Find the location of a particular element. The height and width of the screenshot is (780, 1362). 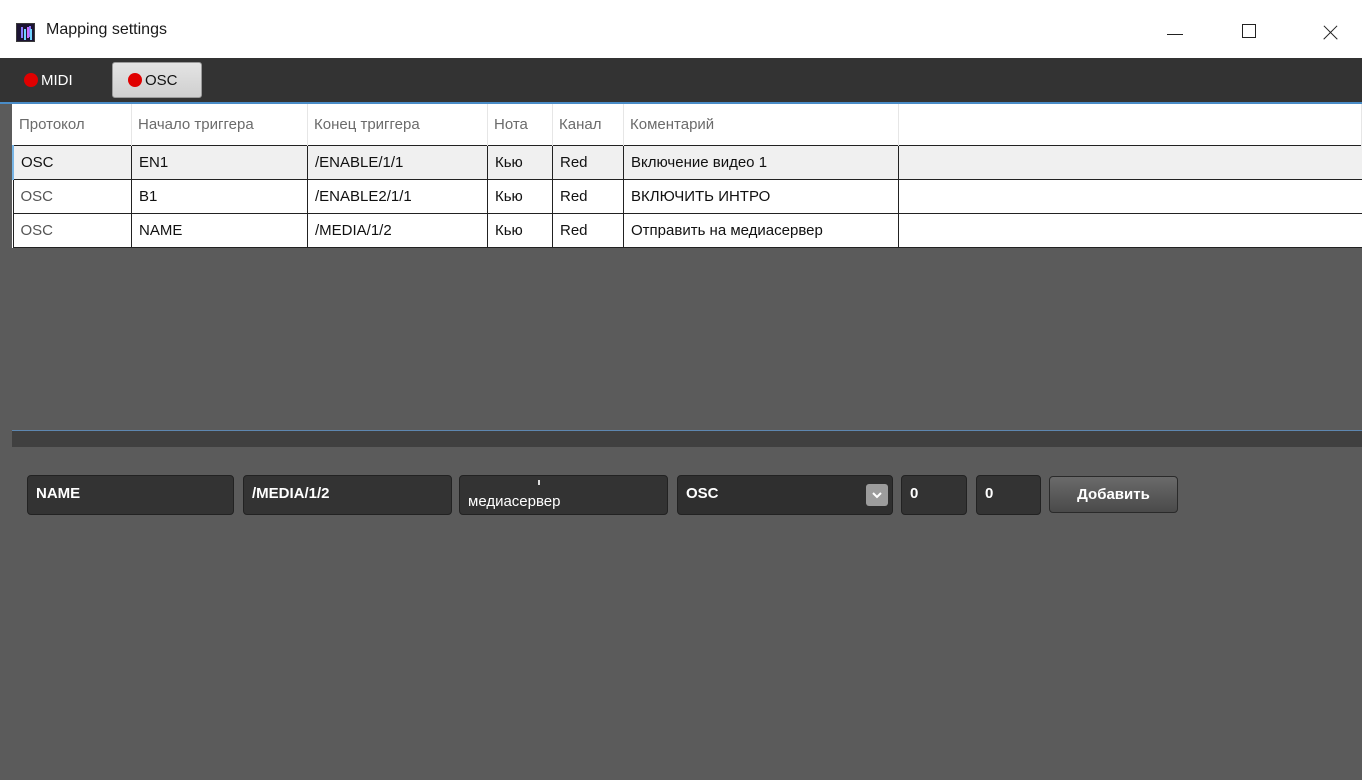

osc-button: OSC is located at coordinates (157, 80).